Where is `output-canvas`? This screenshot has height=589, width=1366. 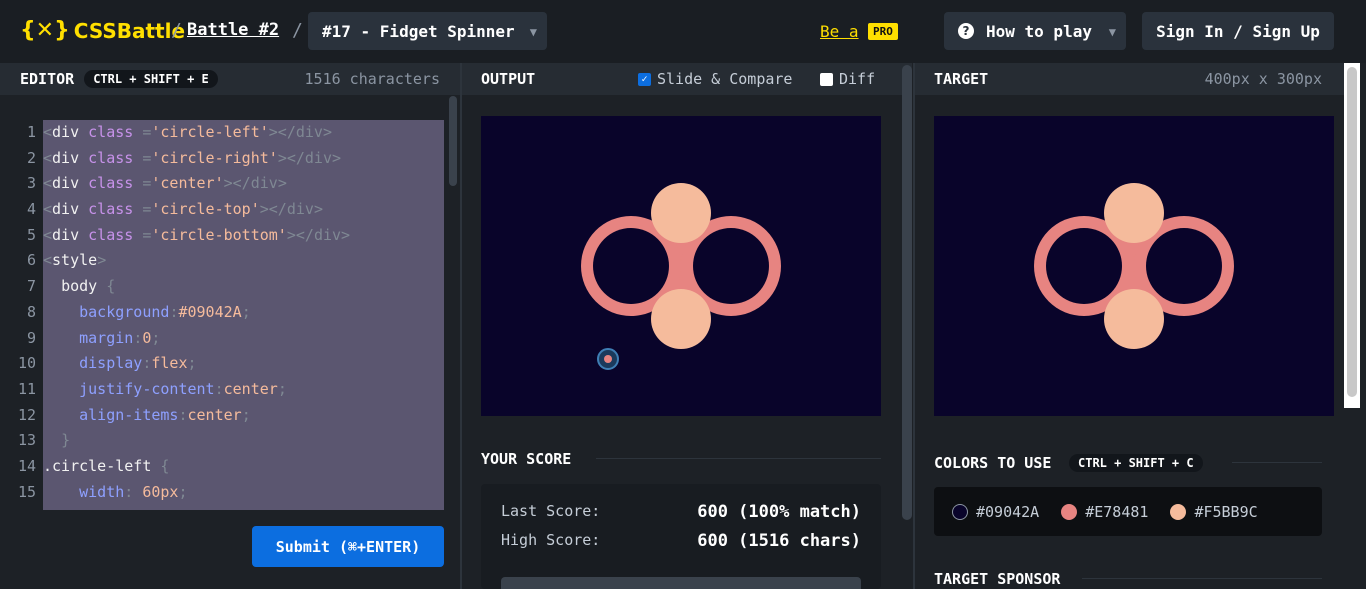
output-canvas is located at coordinates (681, 266).